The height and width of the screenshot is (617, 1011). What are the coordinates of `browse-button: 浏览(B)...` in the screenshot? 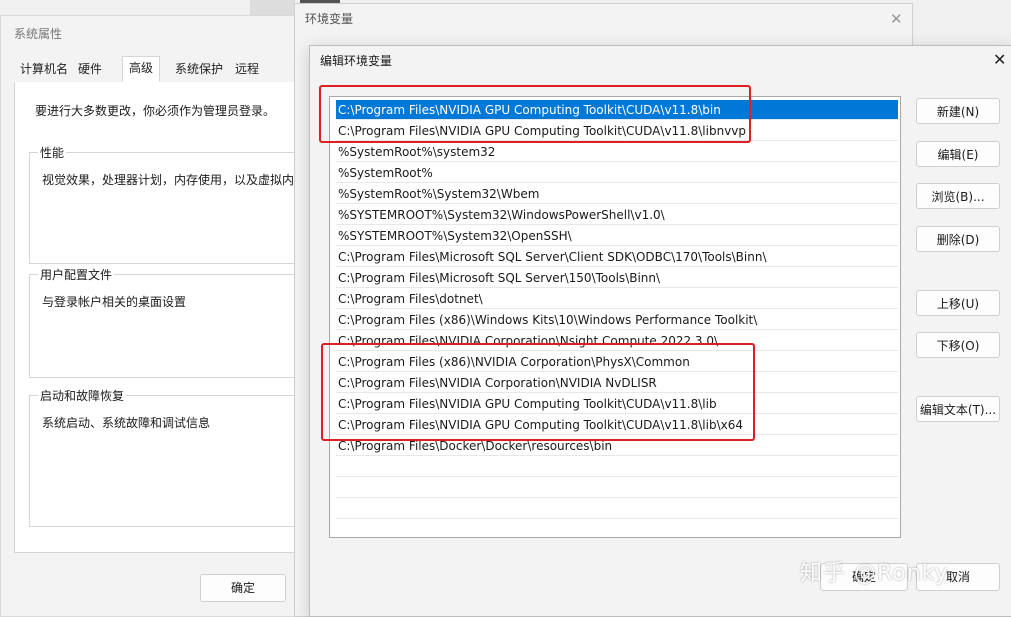 It's located at (958, 196).